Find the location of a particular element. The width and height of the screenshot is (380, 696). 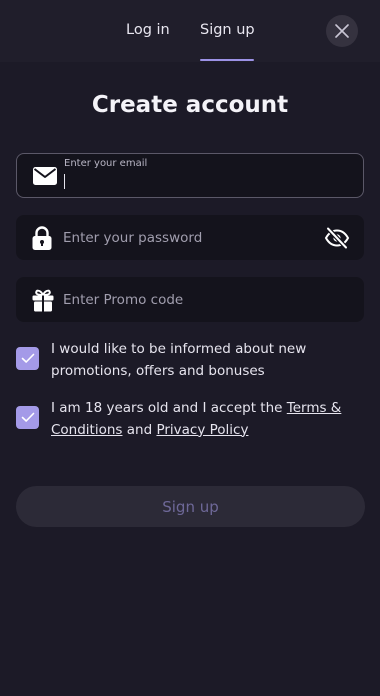

password-field is located at coordinates (190, 237).